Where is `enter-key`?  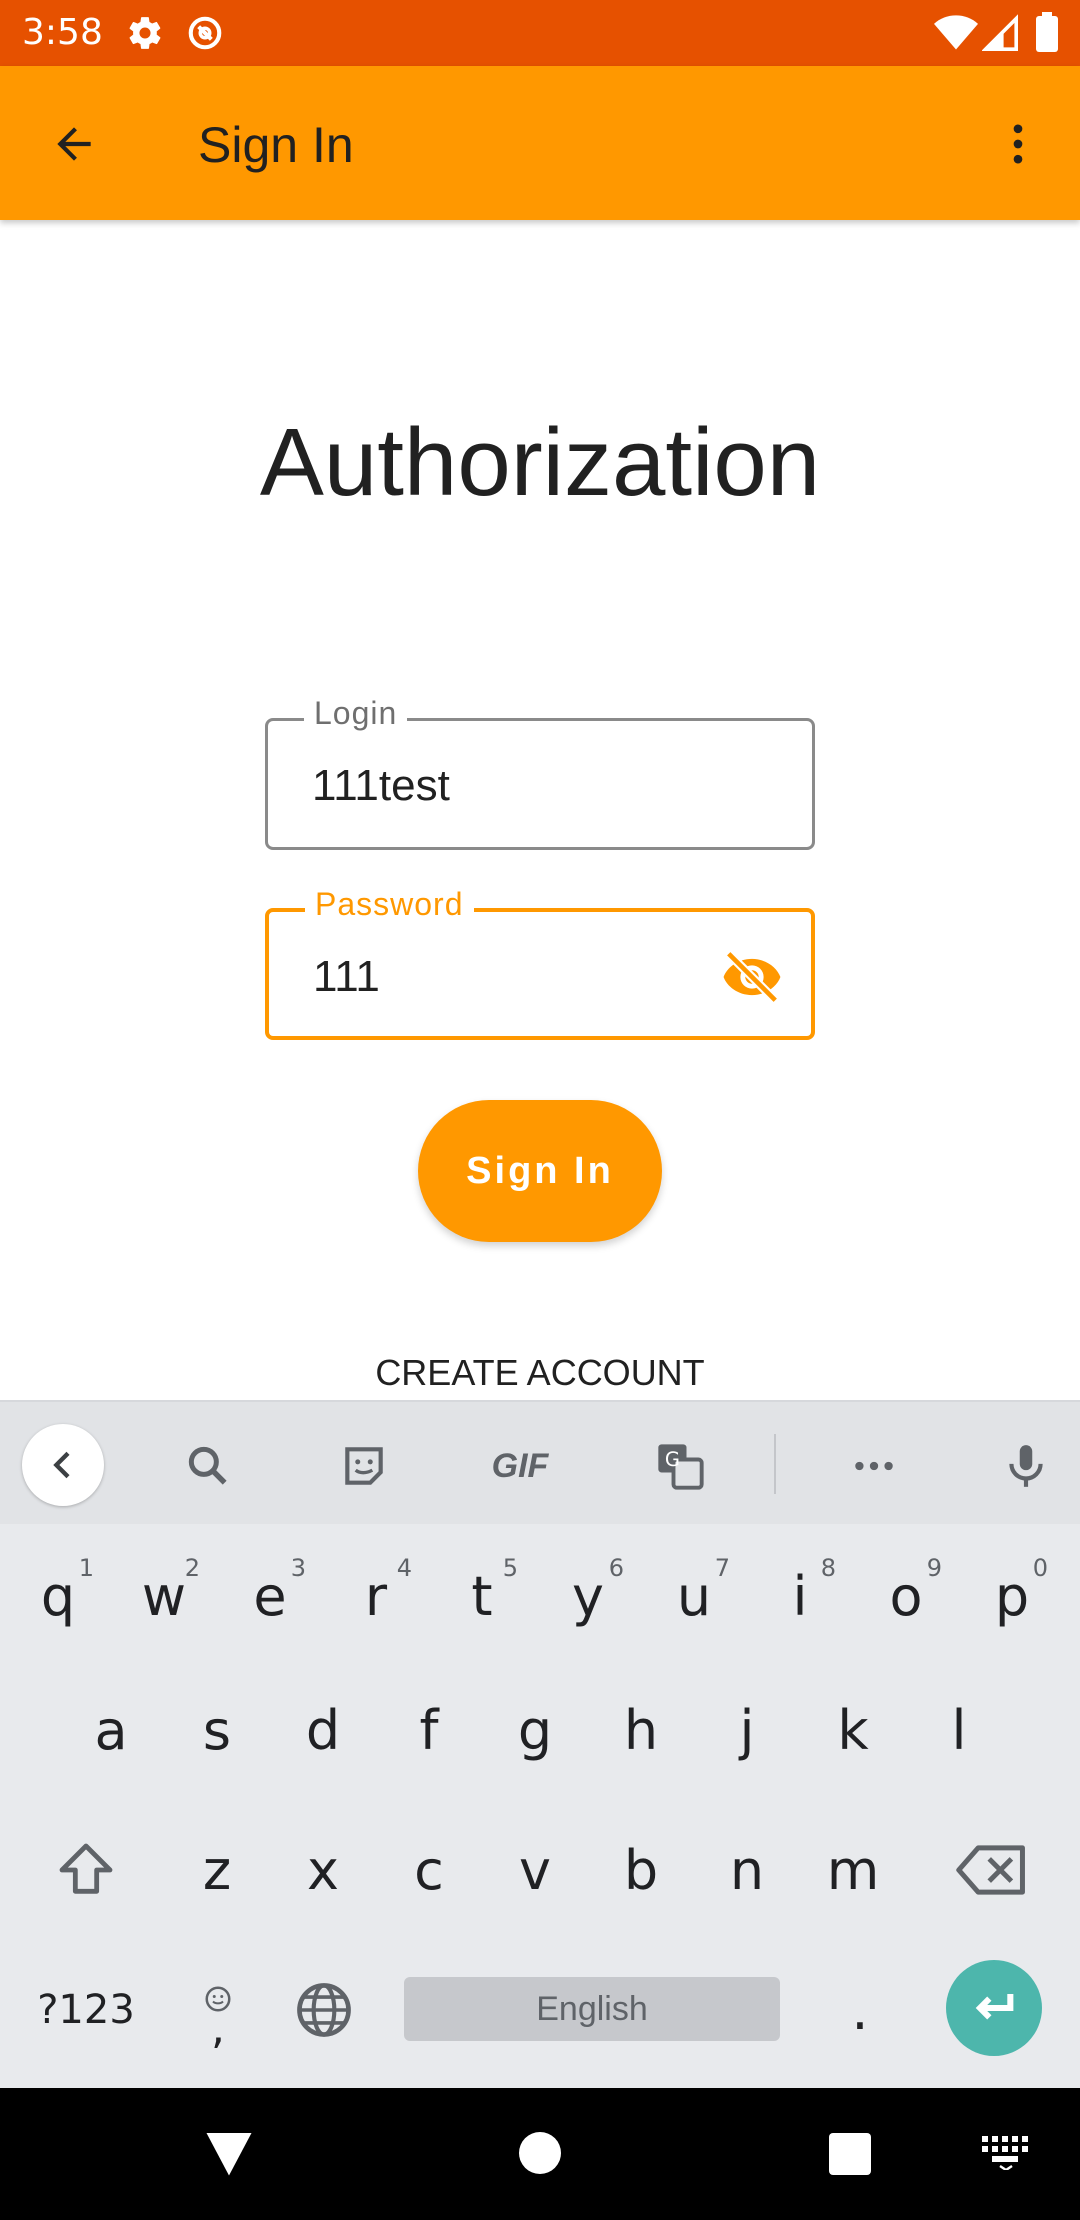
enter-key is located at coordinates (994, 2008).